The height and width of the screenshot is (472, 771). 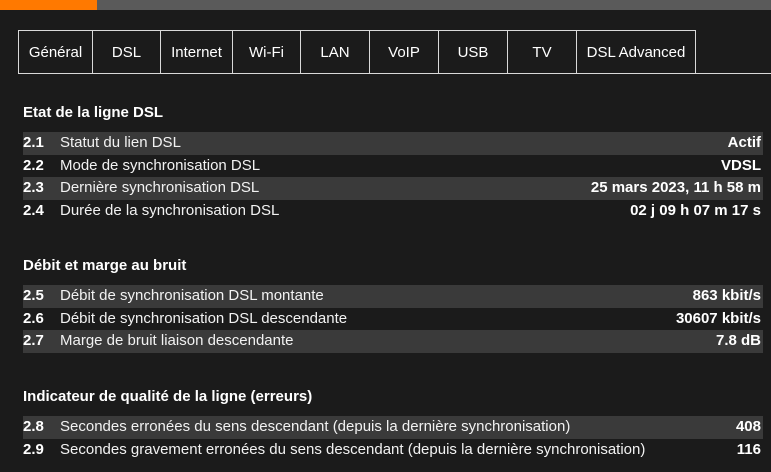 I want to click on row-number: 2.6, so click(x=33, y=318).